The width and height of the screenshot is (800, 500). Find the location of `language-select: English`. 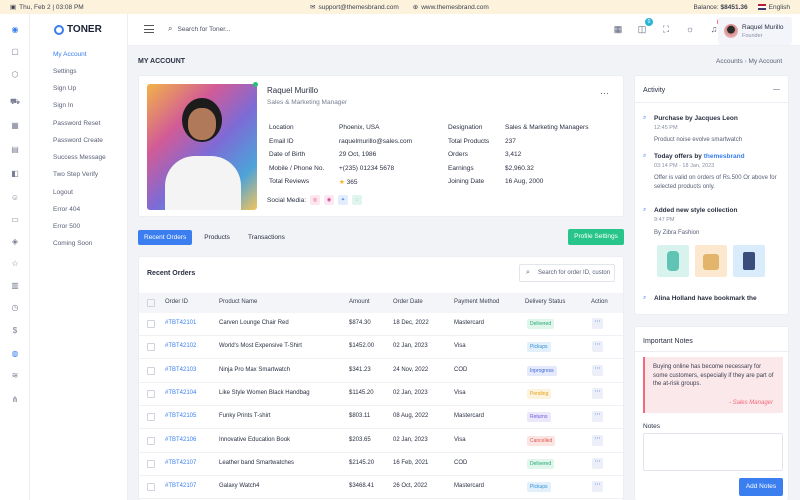

language-select: English is located at coordinates (773, 7).